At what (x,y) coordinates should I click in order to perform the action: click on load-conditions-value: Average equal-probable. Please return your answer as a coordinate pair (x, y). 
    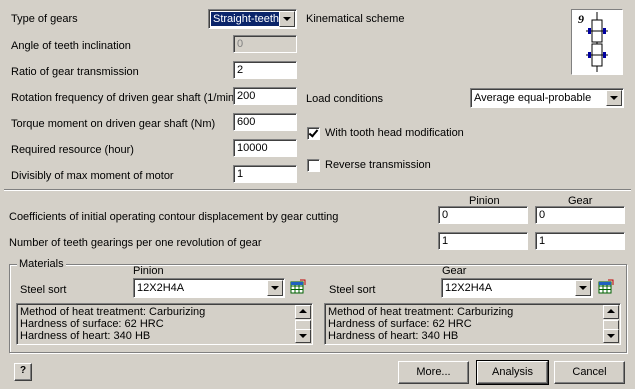
    Looking at the image, I should click on (533, 98).